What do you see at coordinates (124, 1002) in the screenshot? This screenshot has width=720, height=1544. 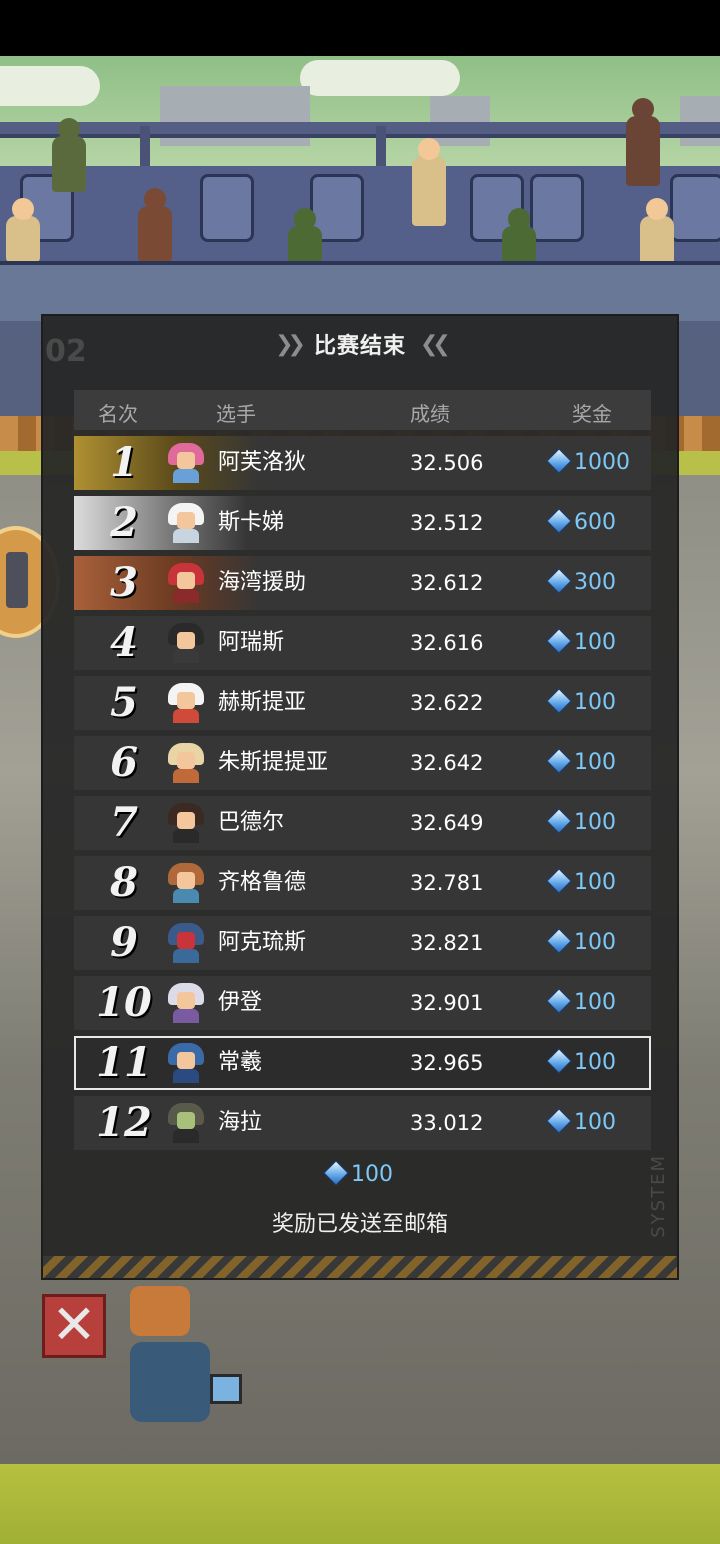 I see `rank-number: 10` at bounding box center [124, 1002].